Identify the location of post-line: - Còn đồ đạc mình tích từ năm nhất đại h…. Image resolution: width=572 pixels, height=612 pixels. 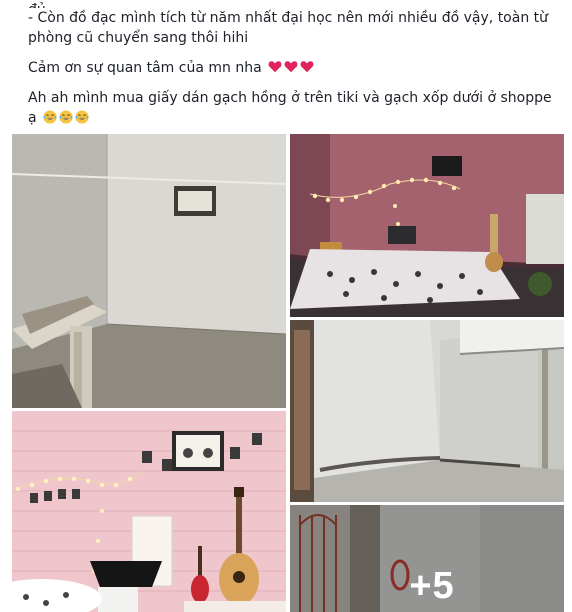
(288, 18).